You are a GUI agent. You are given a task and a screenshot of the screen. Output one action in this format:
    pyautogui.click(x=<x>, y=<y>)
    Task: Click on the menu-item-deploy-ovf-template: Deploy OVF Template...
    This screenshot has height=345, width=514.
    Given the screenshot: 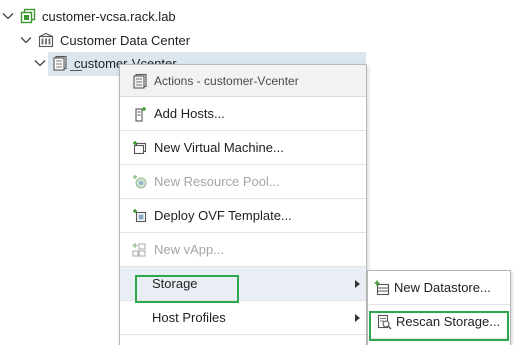 What is the action you would take?
    pyautogui.click(x=243, y=216)
    